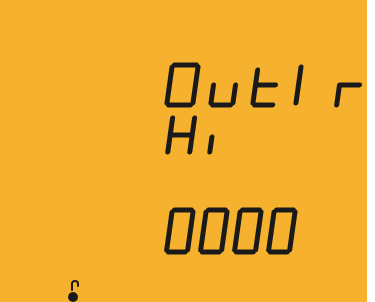  What do you see at coordinates (74, 290) in the screenshot?
I see `unlocked-padlock-icon` at bounding box center [74, 290].